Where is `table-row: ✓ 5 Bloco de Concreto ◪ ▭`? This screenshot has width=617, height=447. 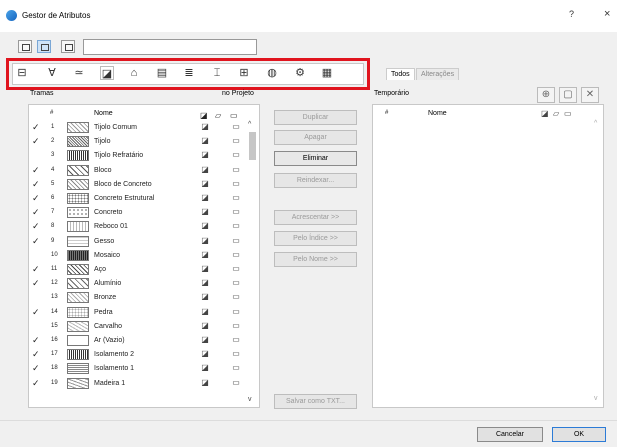 table-row: ✓ 5 Bloco de Concreto ◪ ▭ is located at coordinates (140, 184).